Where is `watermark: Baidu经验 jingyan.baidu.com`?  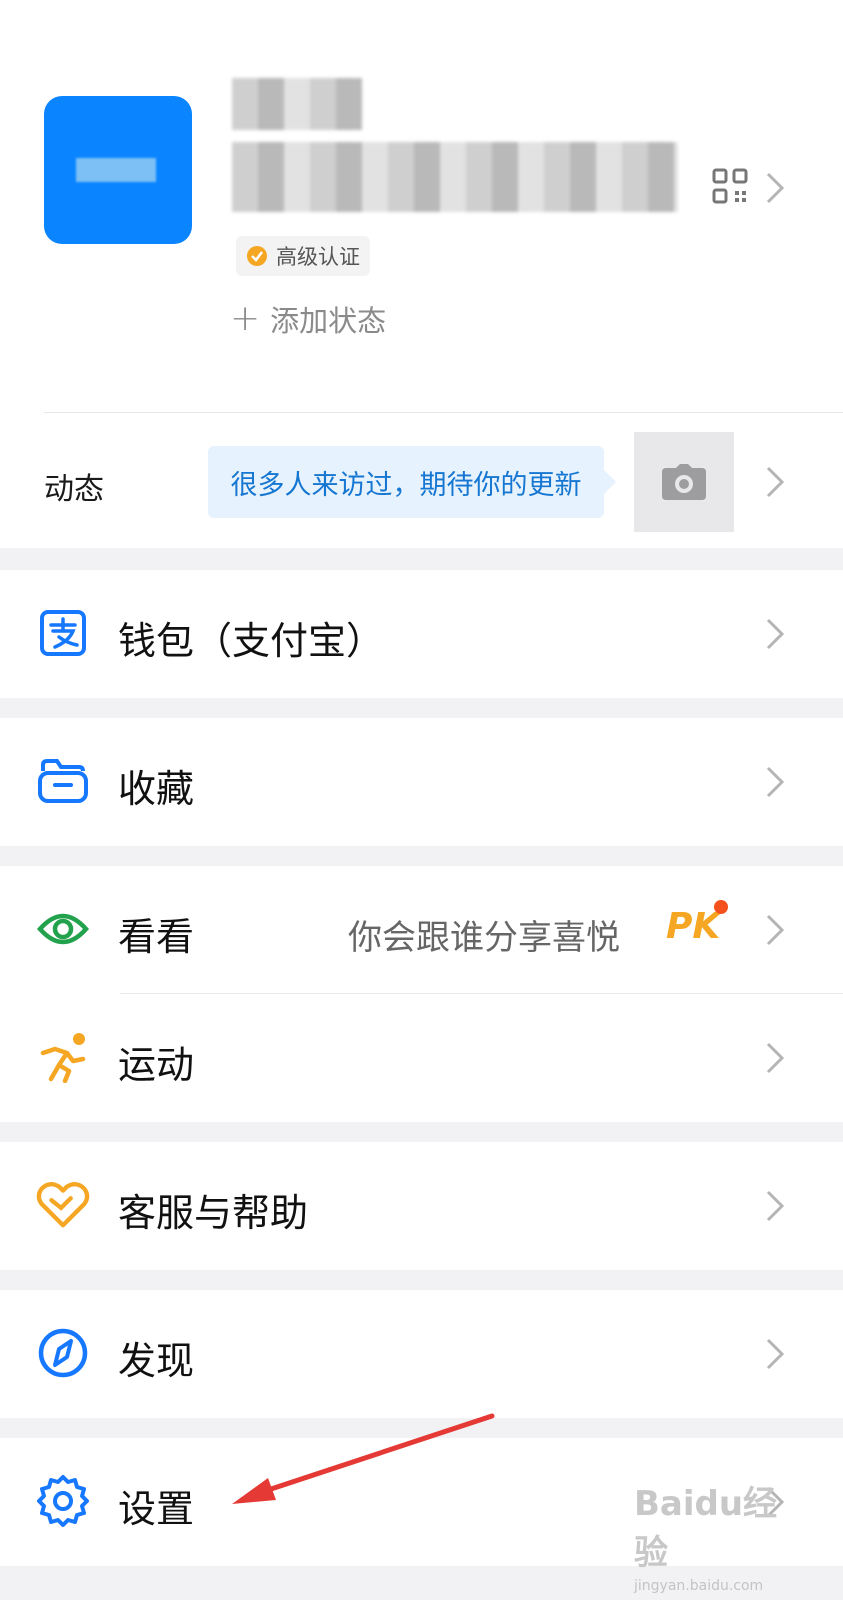 watermark: Baidu经验 jingyan.baidu.com is located at coordinates (719, 1535).